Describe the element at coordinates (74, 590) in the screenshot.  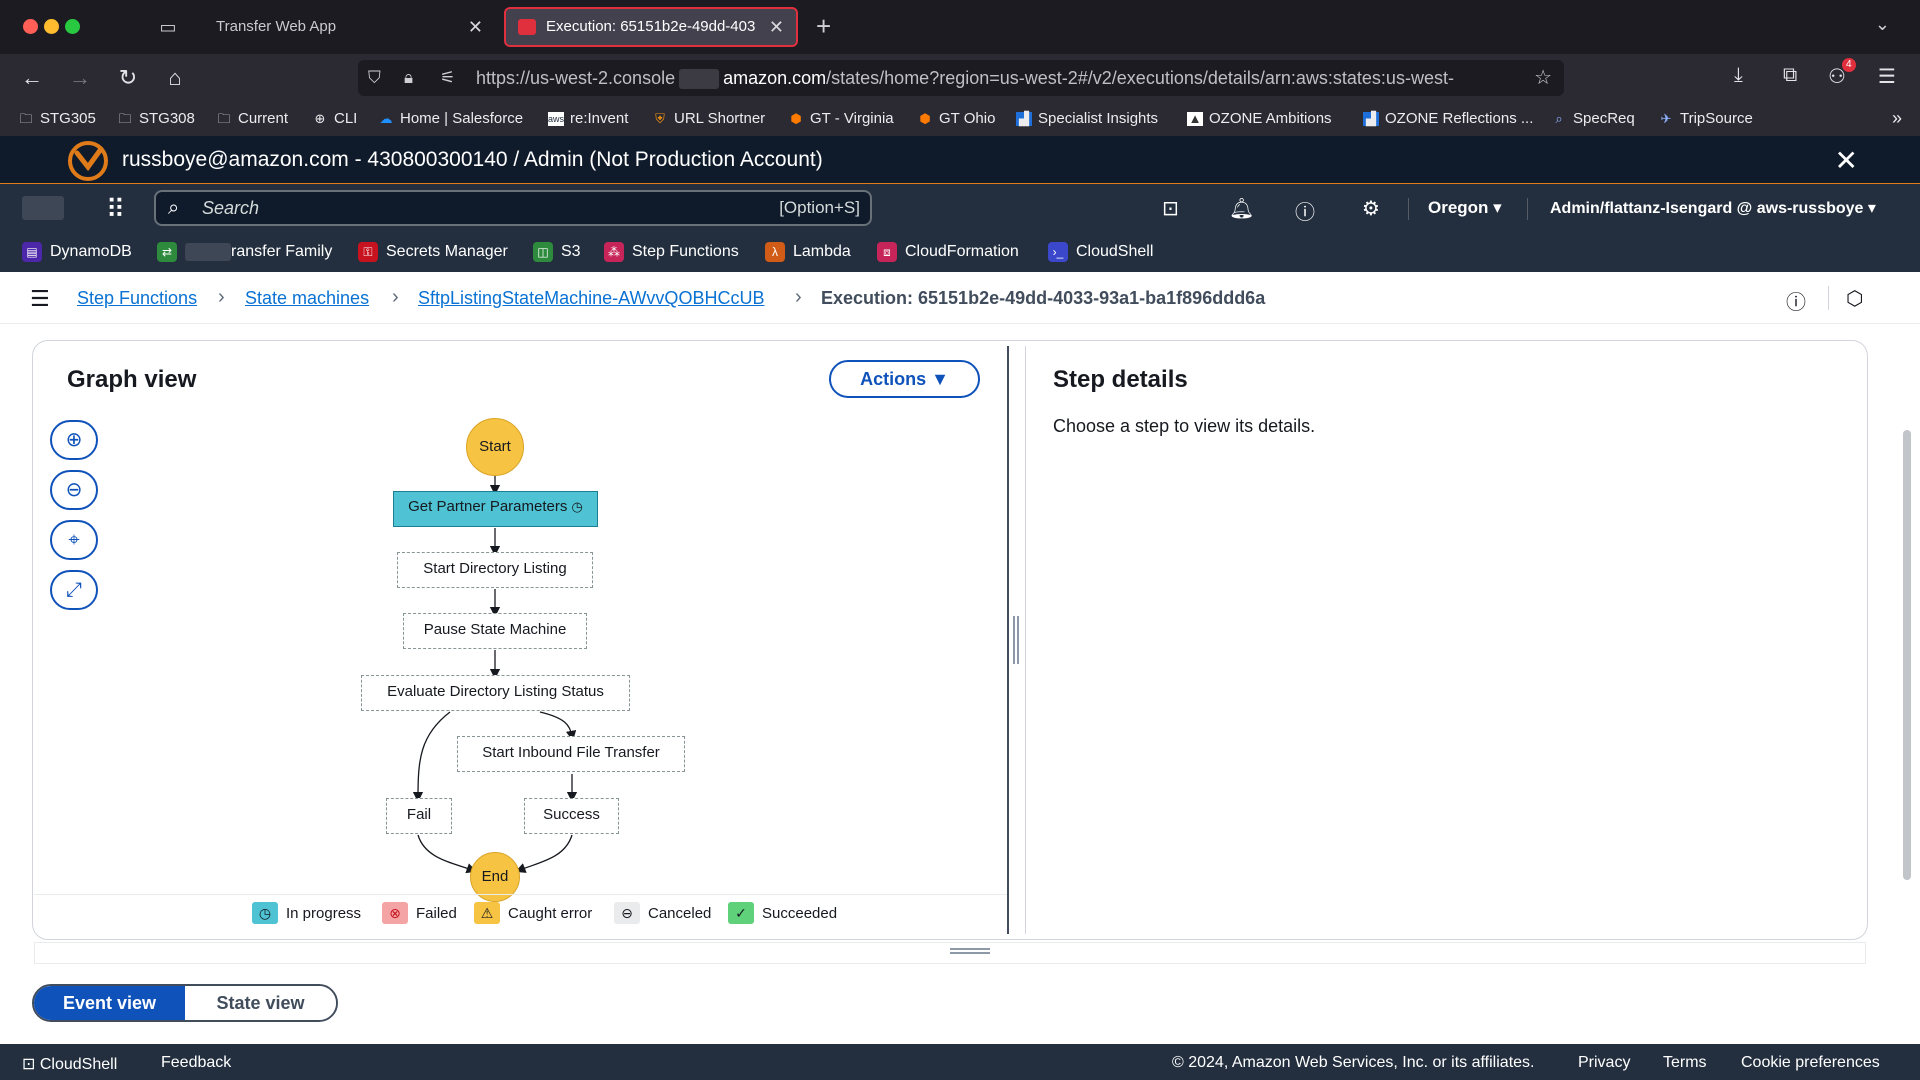
I see `fit-to-screen-button: ⤢` at that location.